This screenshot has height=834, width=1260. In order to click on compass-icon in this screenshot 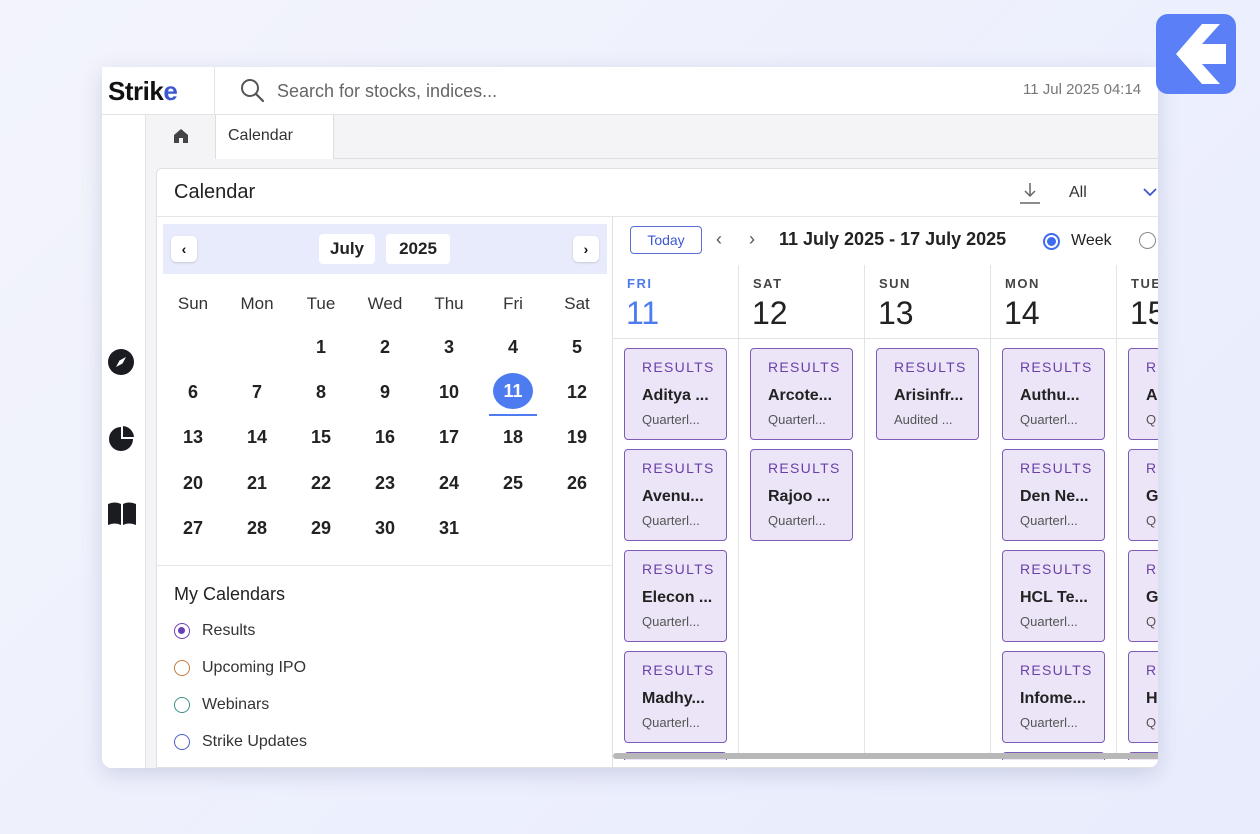, I will do `click(121, 362)`.